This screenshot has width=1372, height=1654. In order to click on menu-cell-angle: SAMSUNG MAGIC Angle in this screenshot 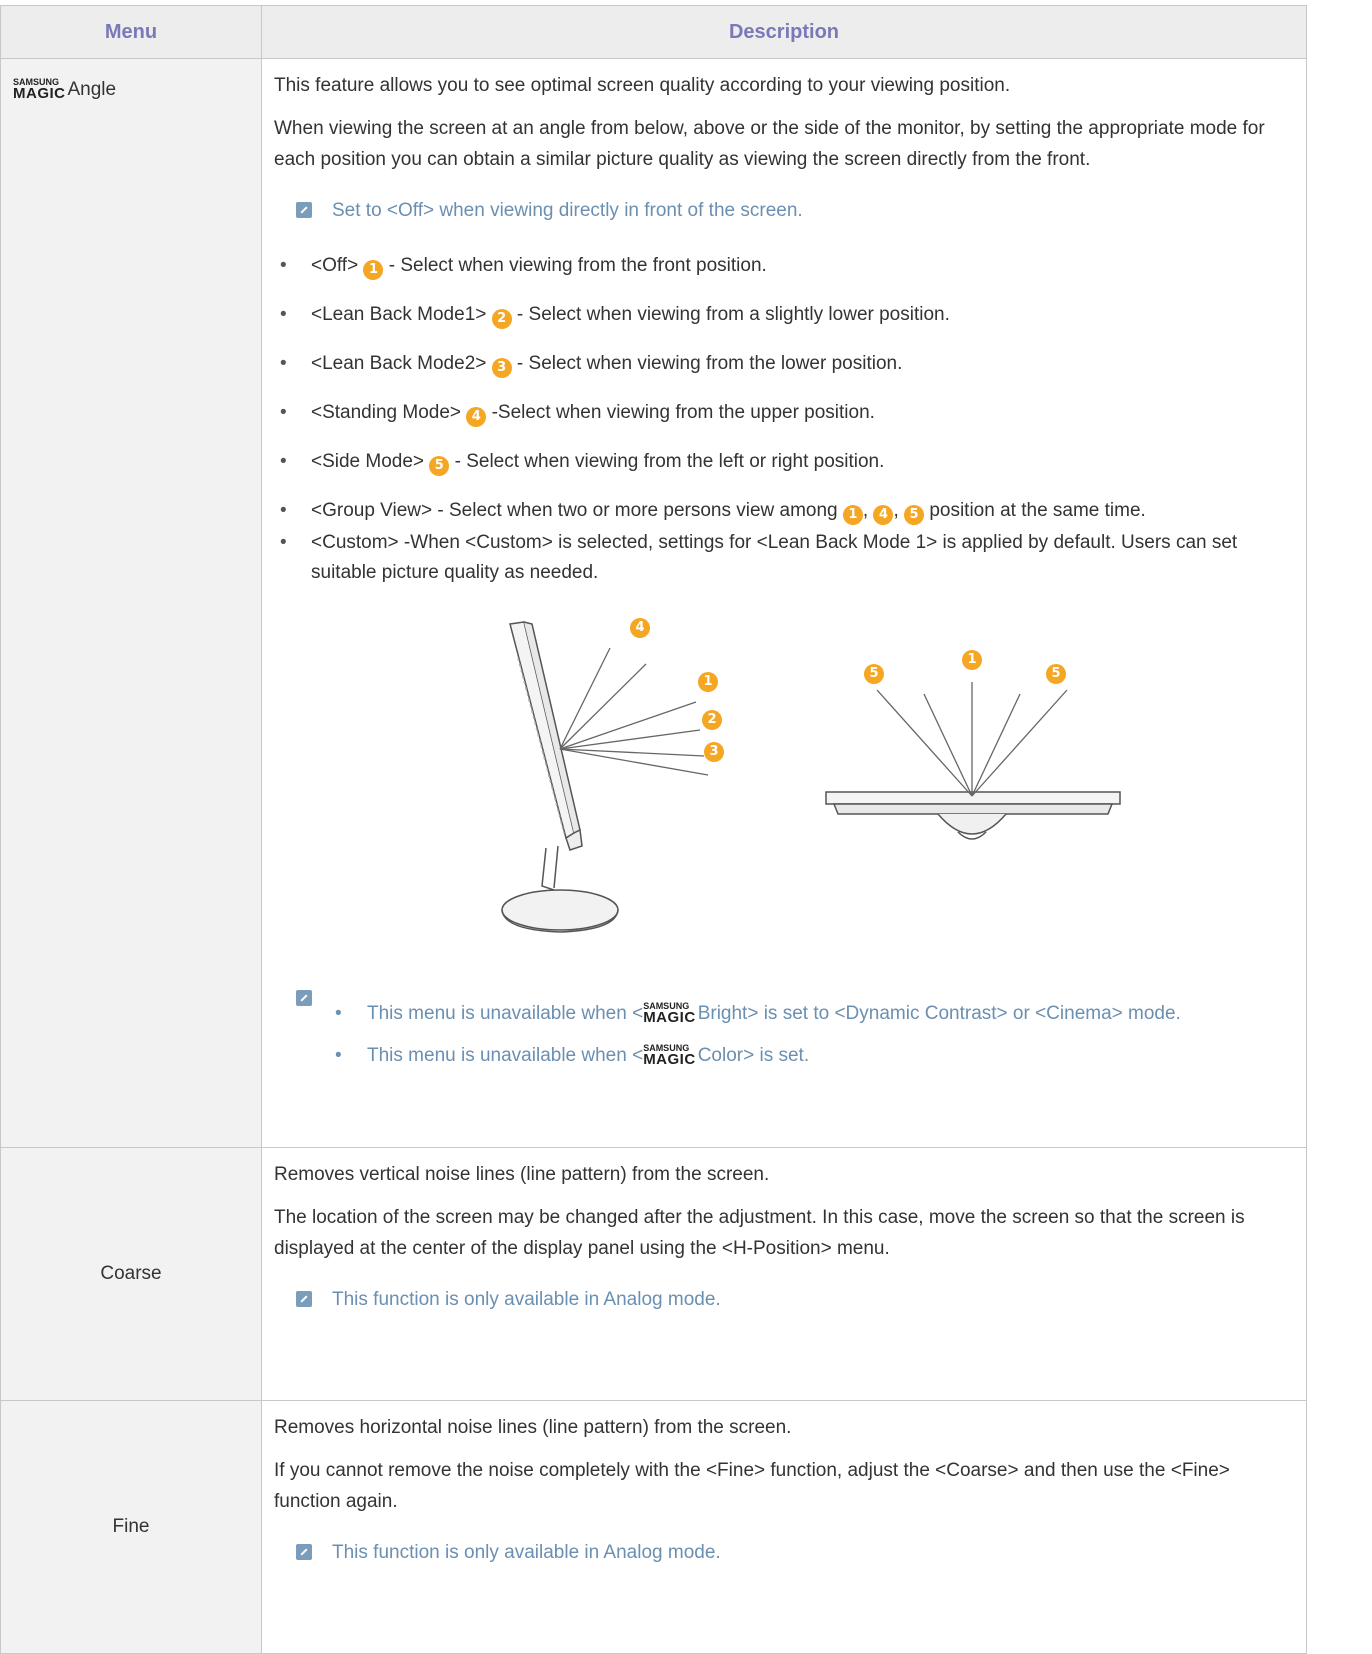, I will do `click(131, 603)`.